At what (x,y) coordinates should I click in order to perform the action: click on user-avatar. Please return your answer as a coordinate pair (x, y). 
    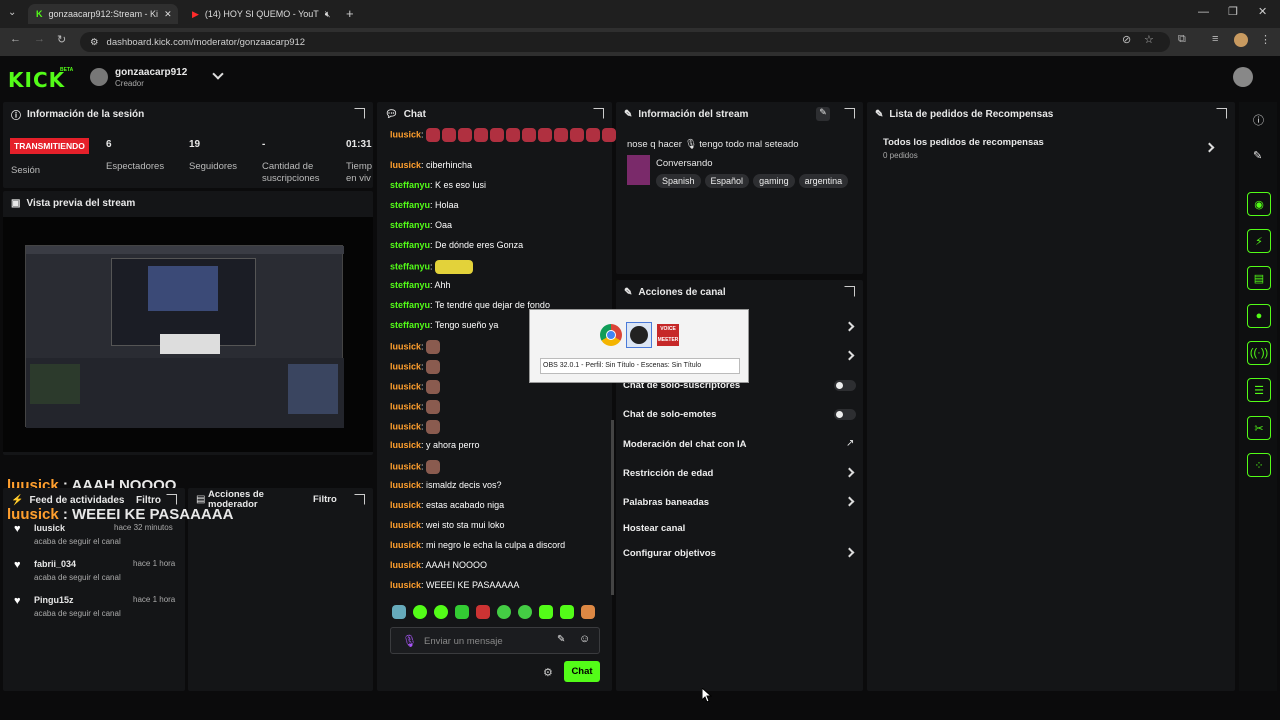
    Looking at the image, I should click on (1243, 77).